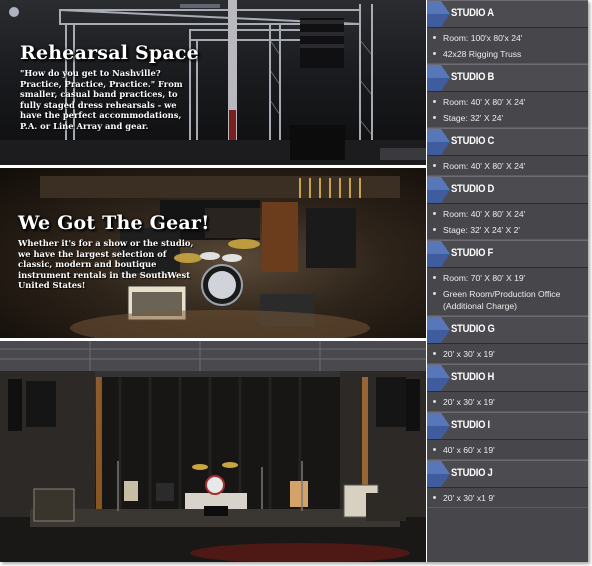  I want to click on studio-name: STUDIO C, so click(473, 141).